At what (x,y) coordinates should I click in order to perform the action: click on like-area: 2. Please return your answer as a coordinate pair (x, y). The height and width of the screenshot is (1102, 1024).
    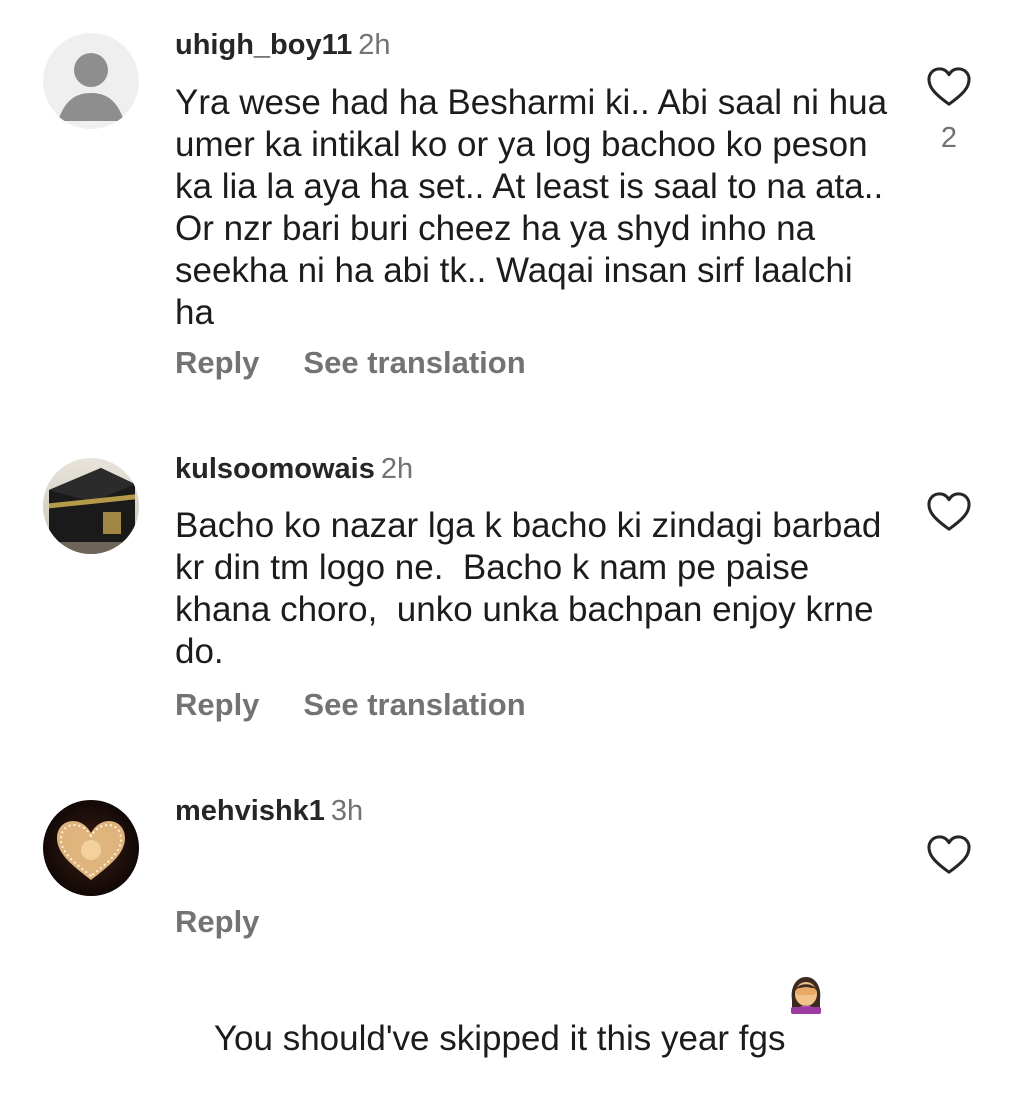
    Looking at the image, I should click on (949, 110).